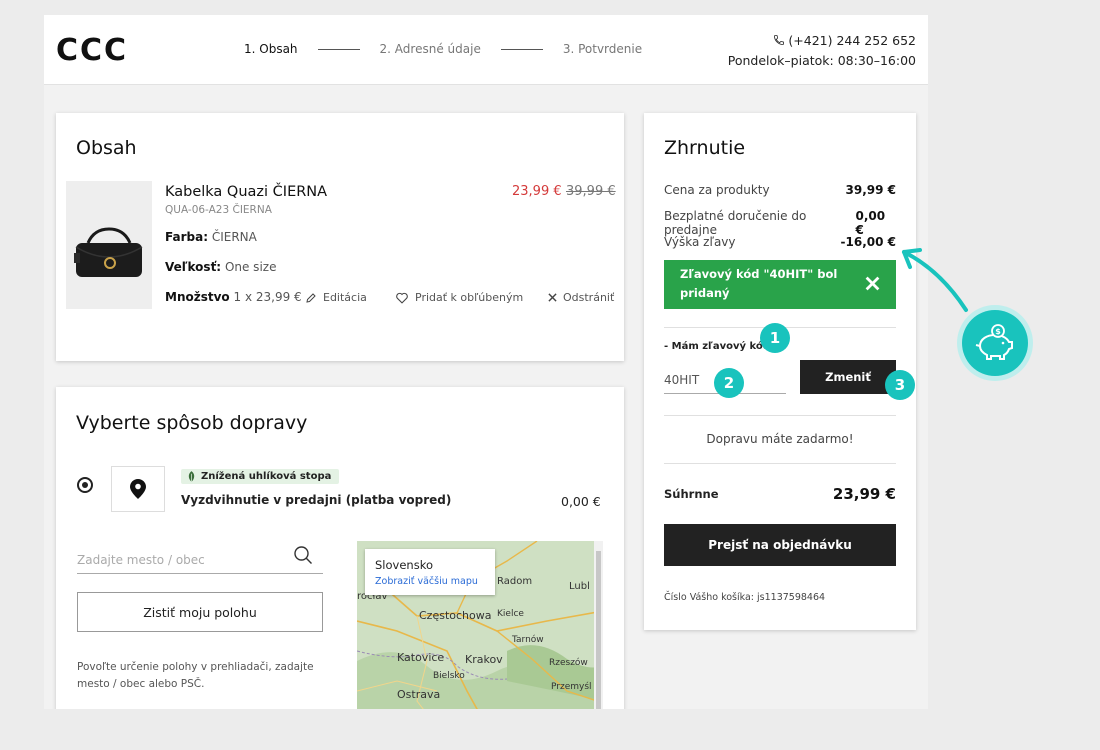  Describe the element at coordinates (602, 49) in the screenshot. I see `step-confirm: 3. Potvrdenie` at that location.